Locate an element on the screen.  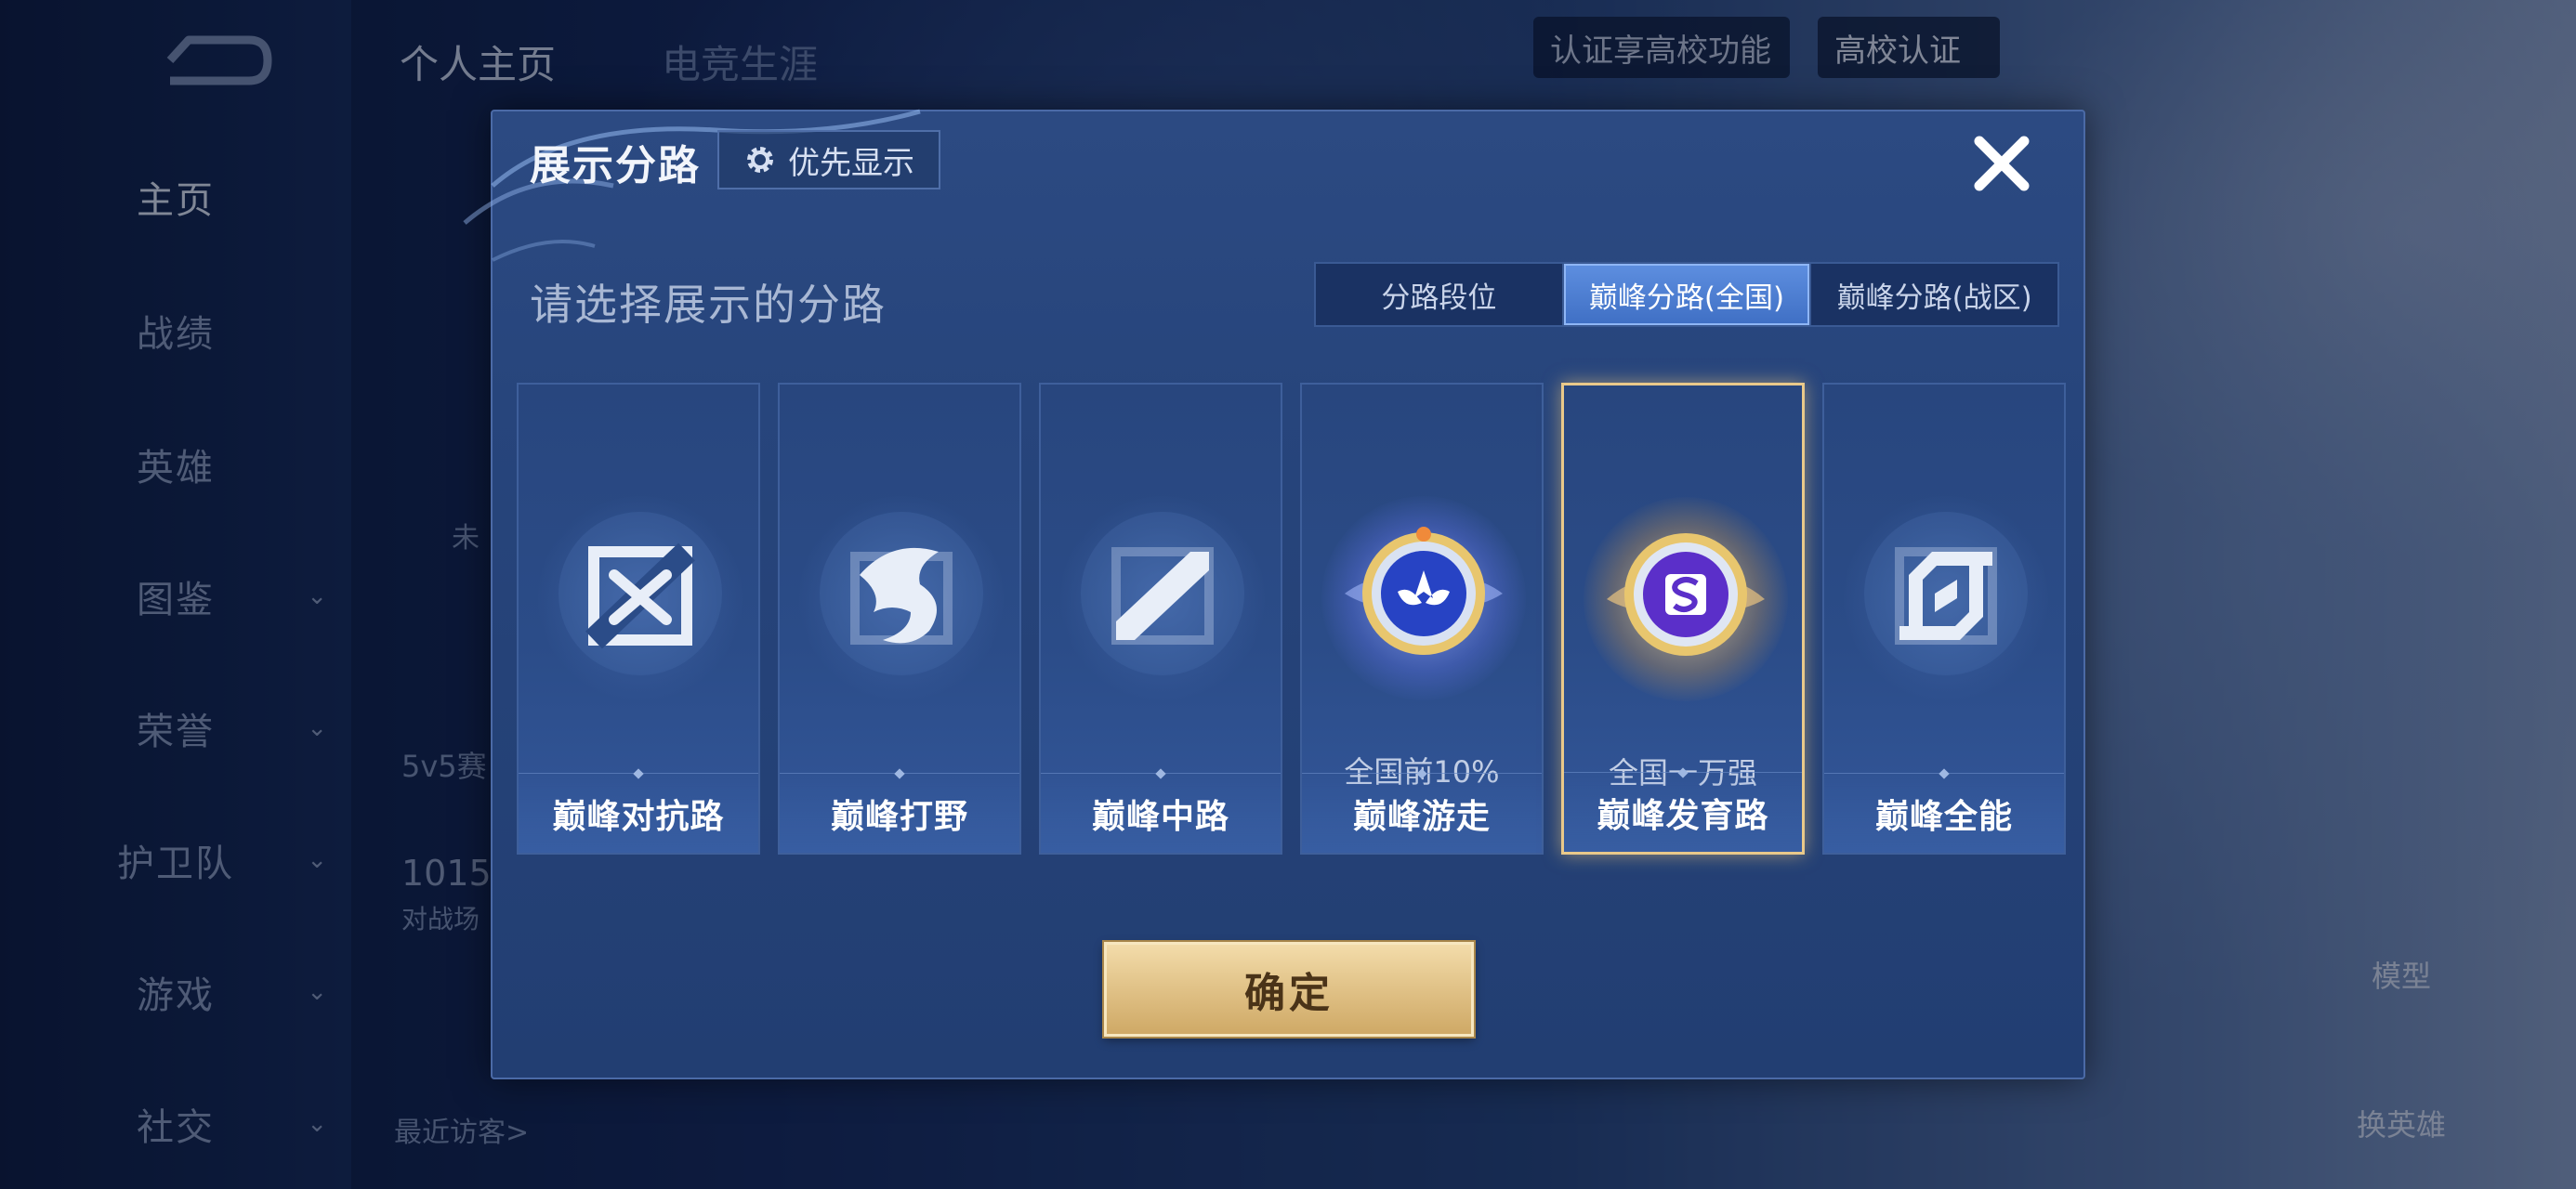
clash-lane-icon is located at coordinates (640, 593).